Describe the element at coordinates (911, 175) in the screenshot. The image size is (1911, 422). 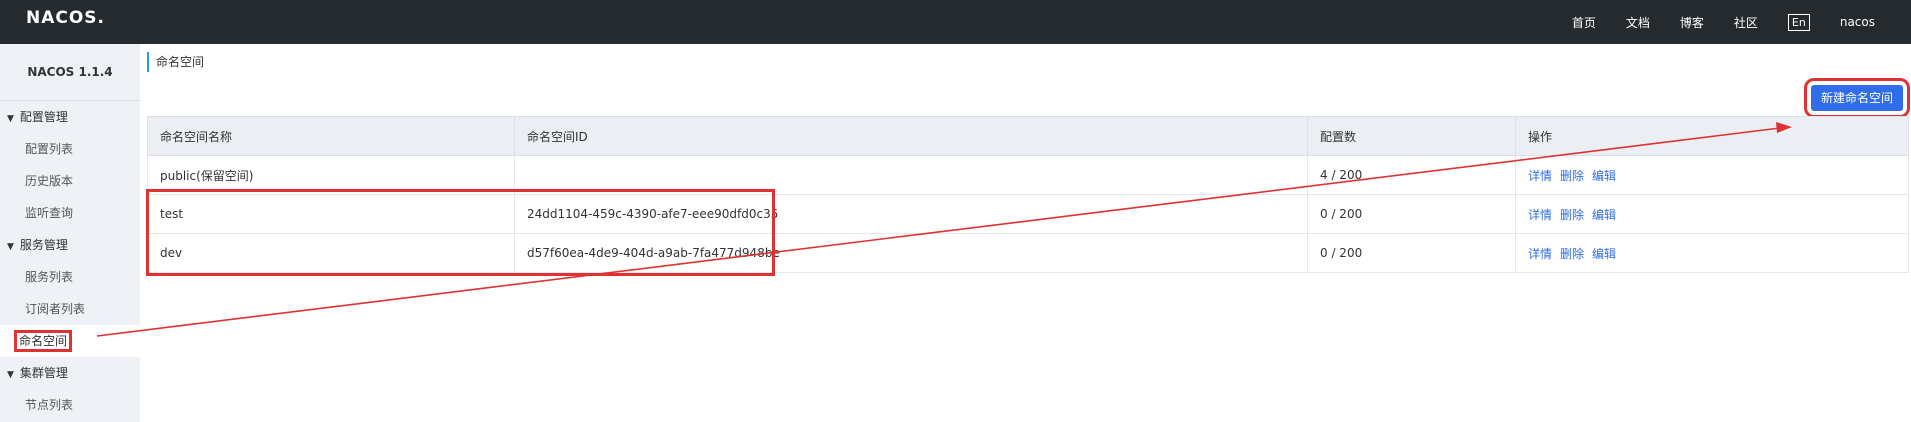
I see `namespace-id-cell` at that location.